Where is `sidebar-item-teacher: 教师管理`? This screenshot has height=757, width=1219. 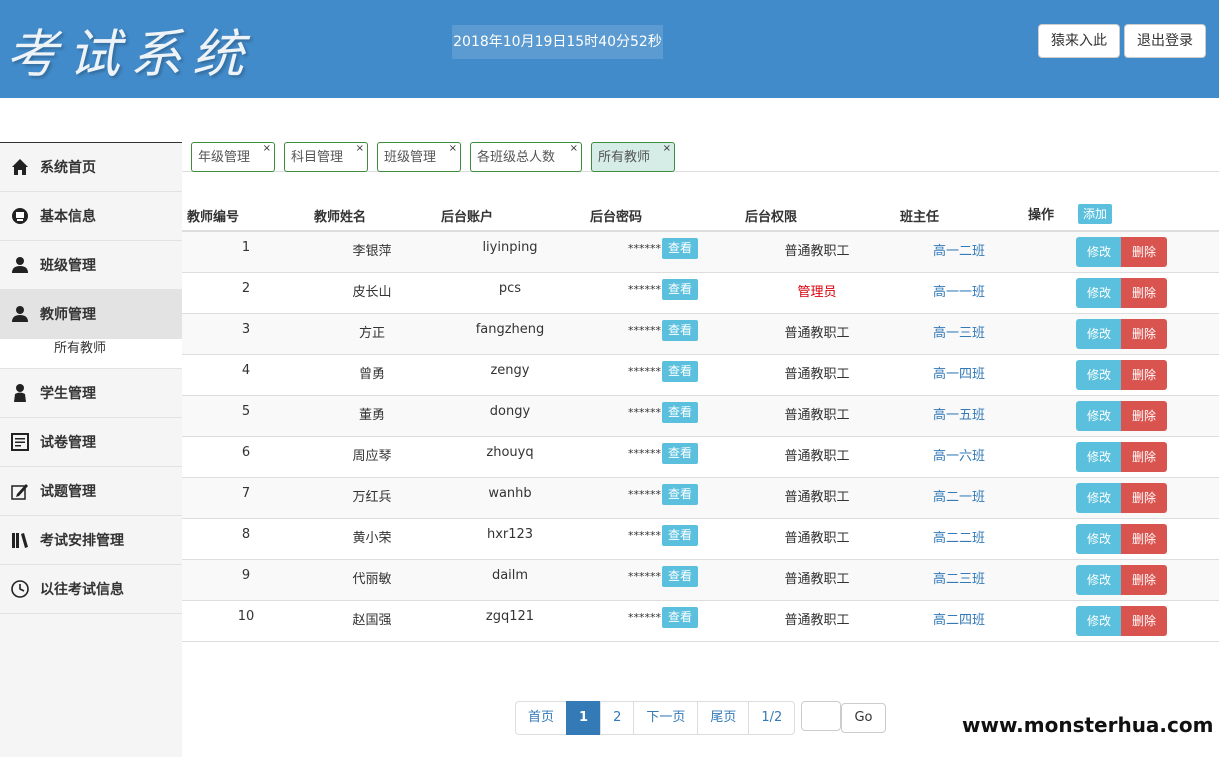 sidebar-item-teacher: 教师管理 is located at coordinates (91, 314).